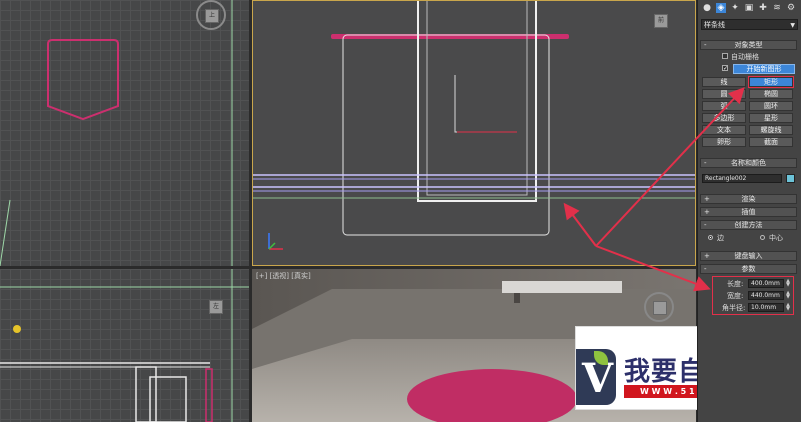  I want to click on center-label: 中心, so click(776, 238).